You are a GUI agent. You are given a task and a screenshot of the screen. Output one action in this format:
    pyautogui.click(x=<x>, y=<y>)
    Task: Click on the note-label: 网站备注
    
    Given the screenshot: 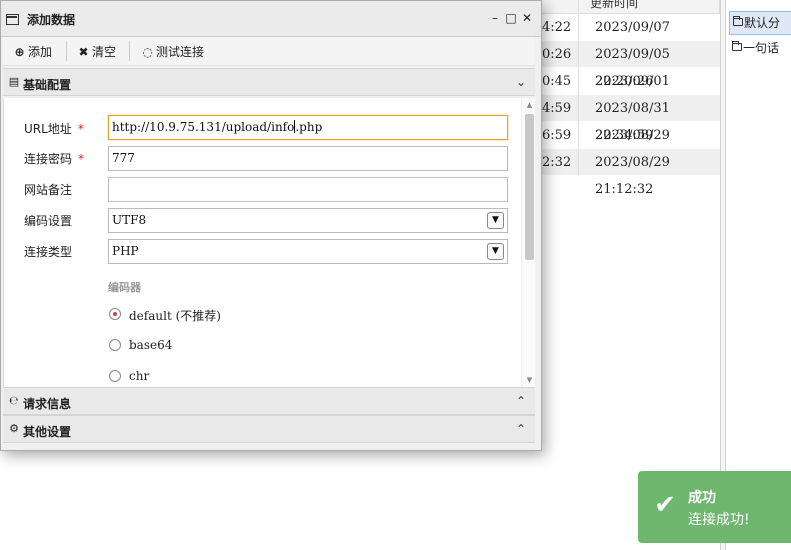 What is the action you would take?
    pyautogui.click(x=48, y=190)
    